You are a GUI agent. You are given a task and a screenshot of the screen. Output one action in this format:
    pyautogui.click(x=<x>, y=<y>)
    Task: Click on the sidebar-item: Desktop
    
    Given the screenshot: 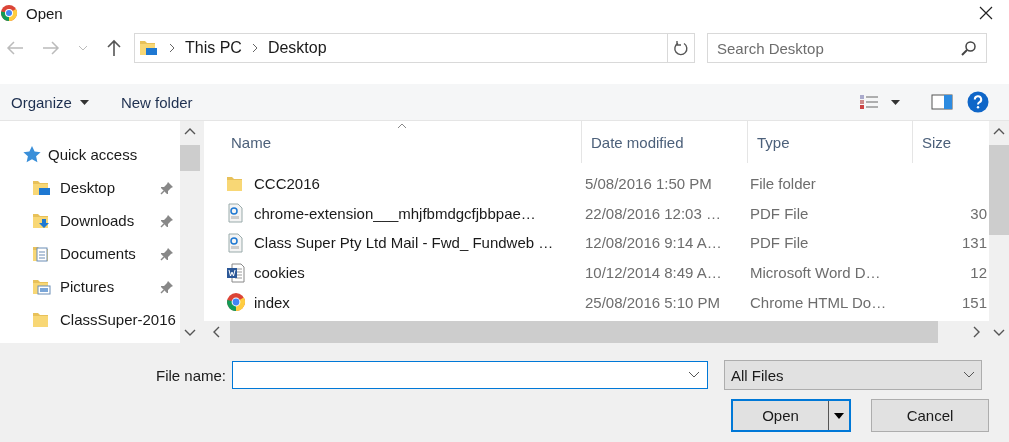 What is the action you would take?
    pyautogui.click(x=90, y=187)
    